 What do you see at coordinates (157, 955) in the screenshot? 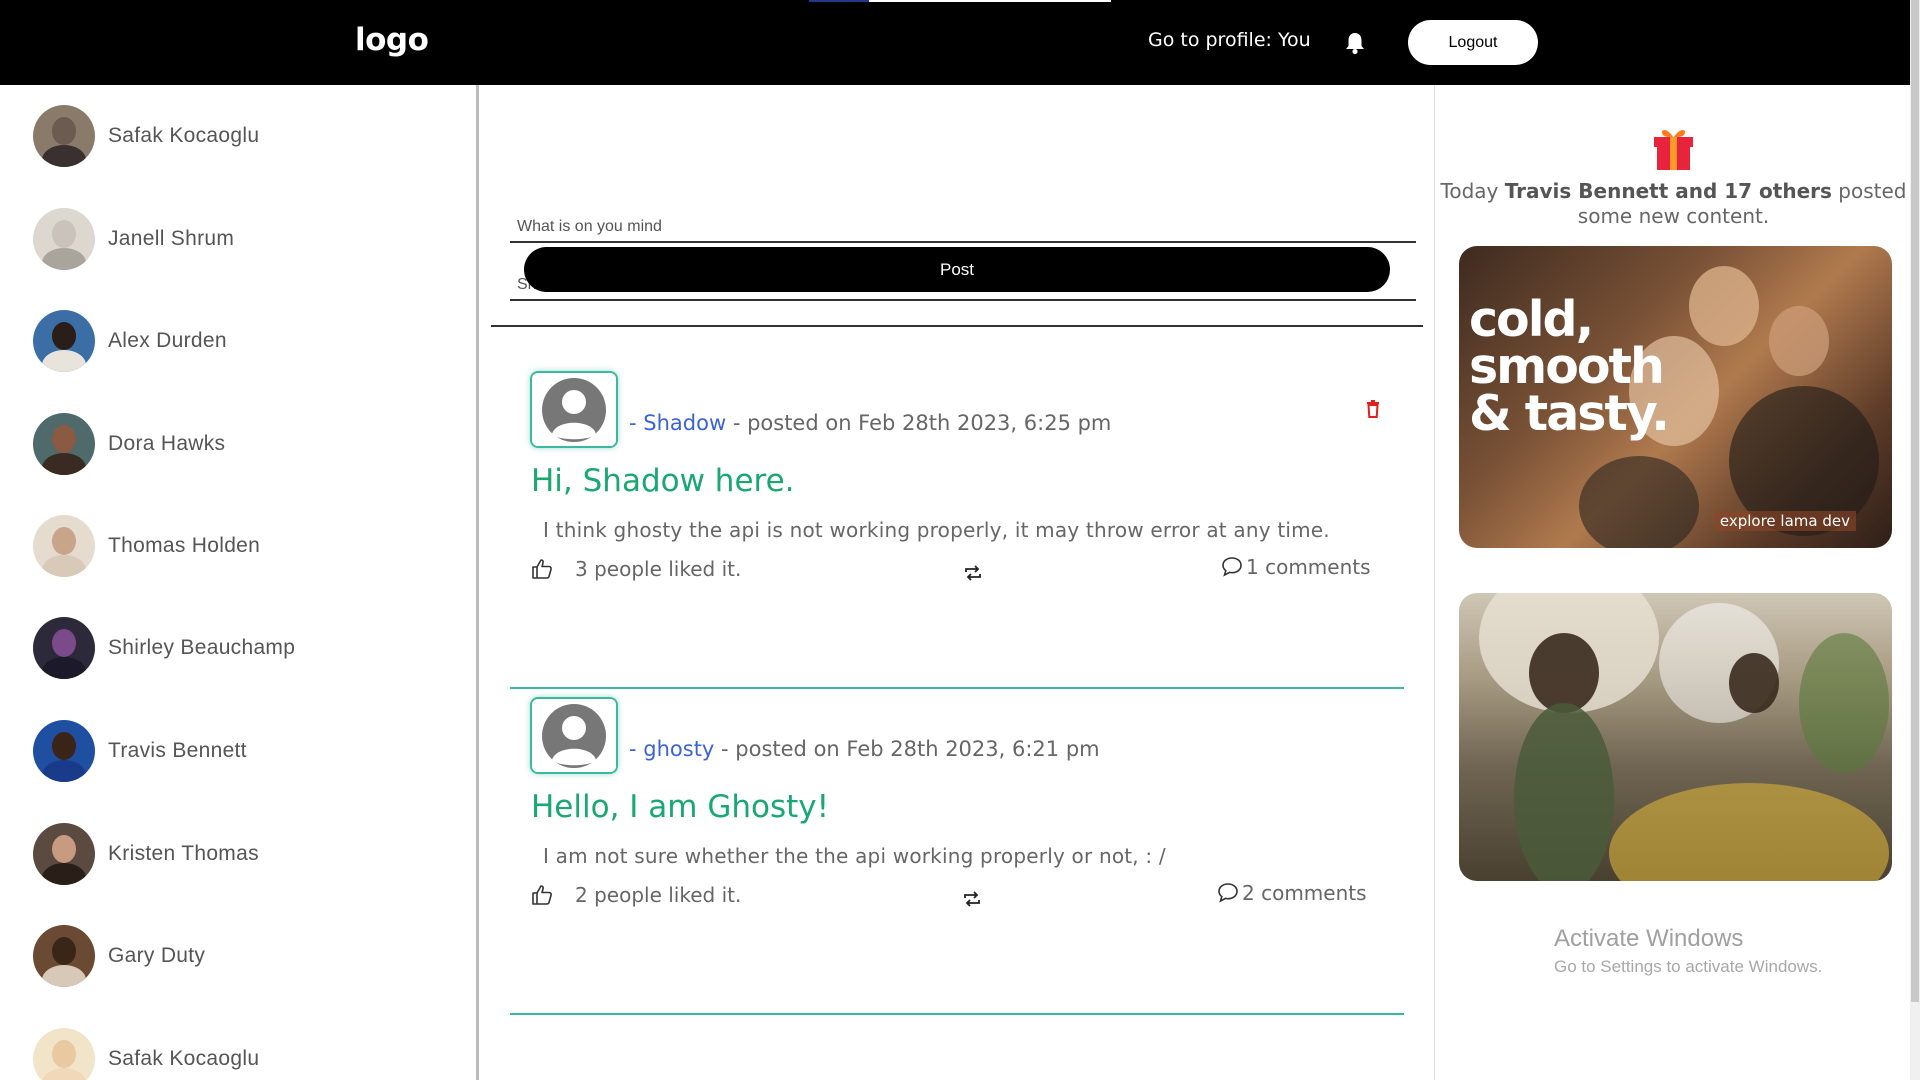
I see `user-name: Gary Duty` at bounding box center [157, 955].